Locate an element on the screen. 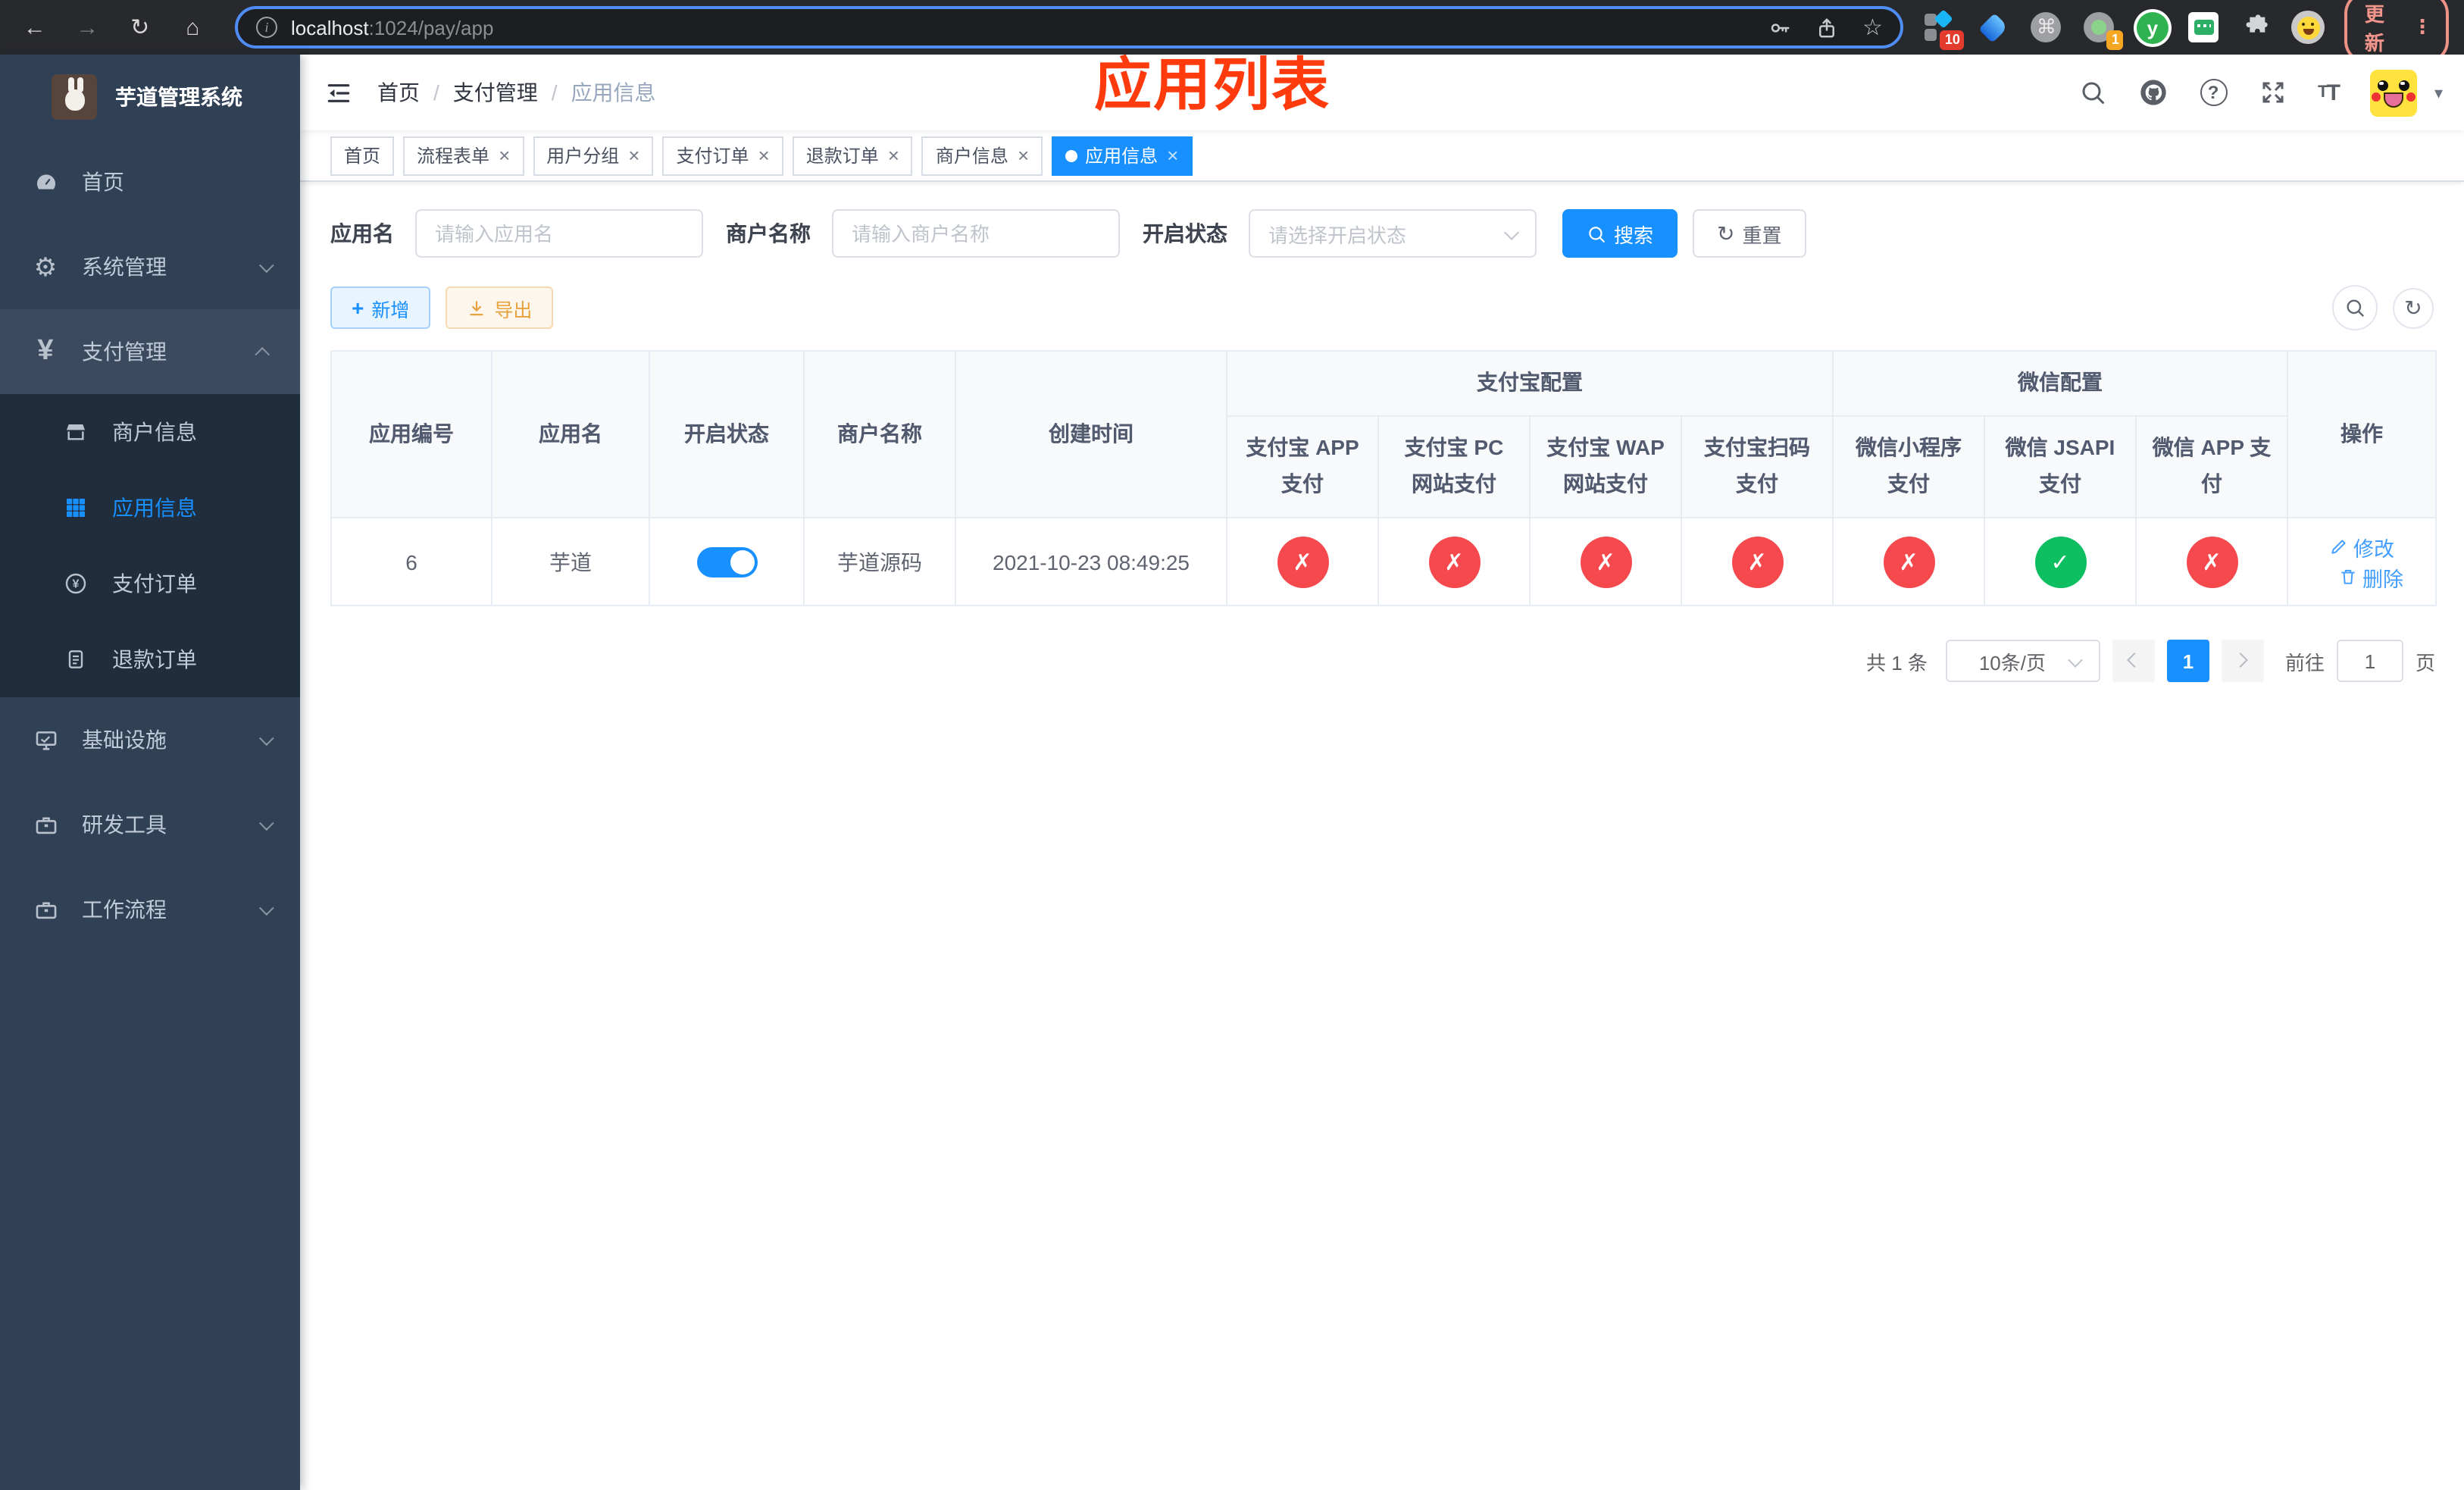 This screenshot has width=2464, height=1490. sidebar-item-refund-order: 退款订单 is located at coordinates (150, 659).